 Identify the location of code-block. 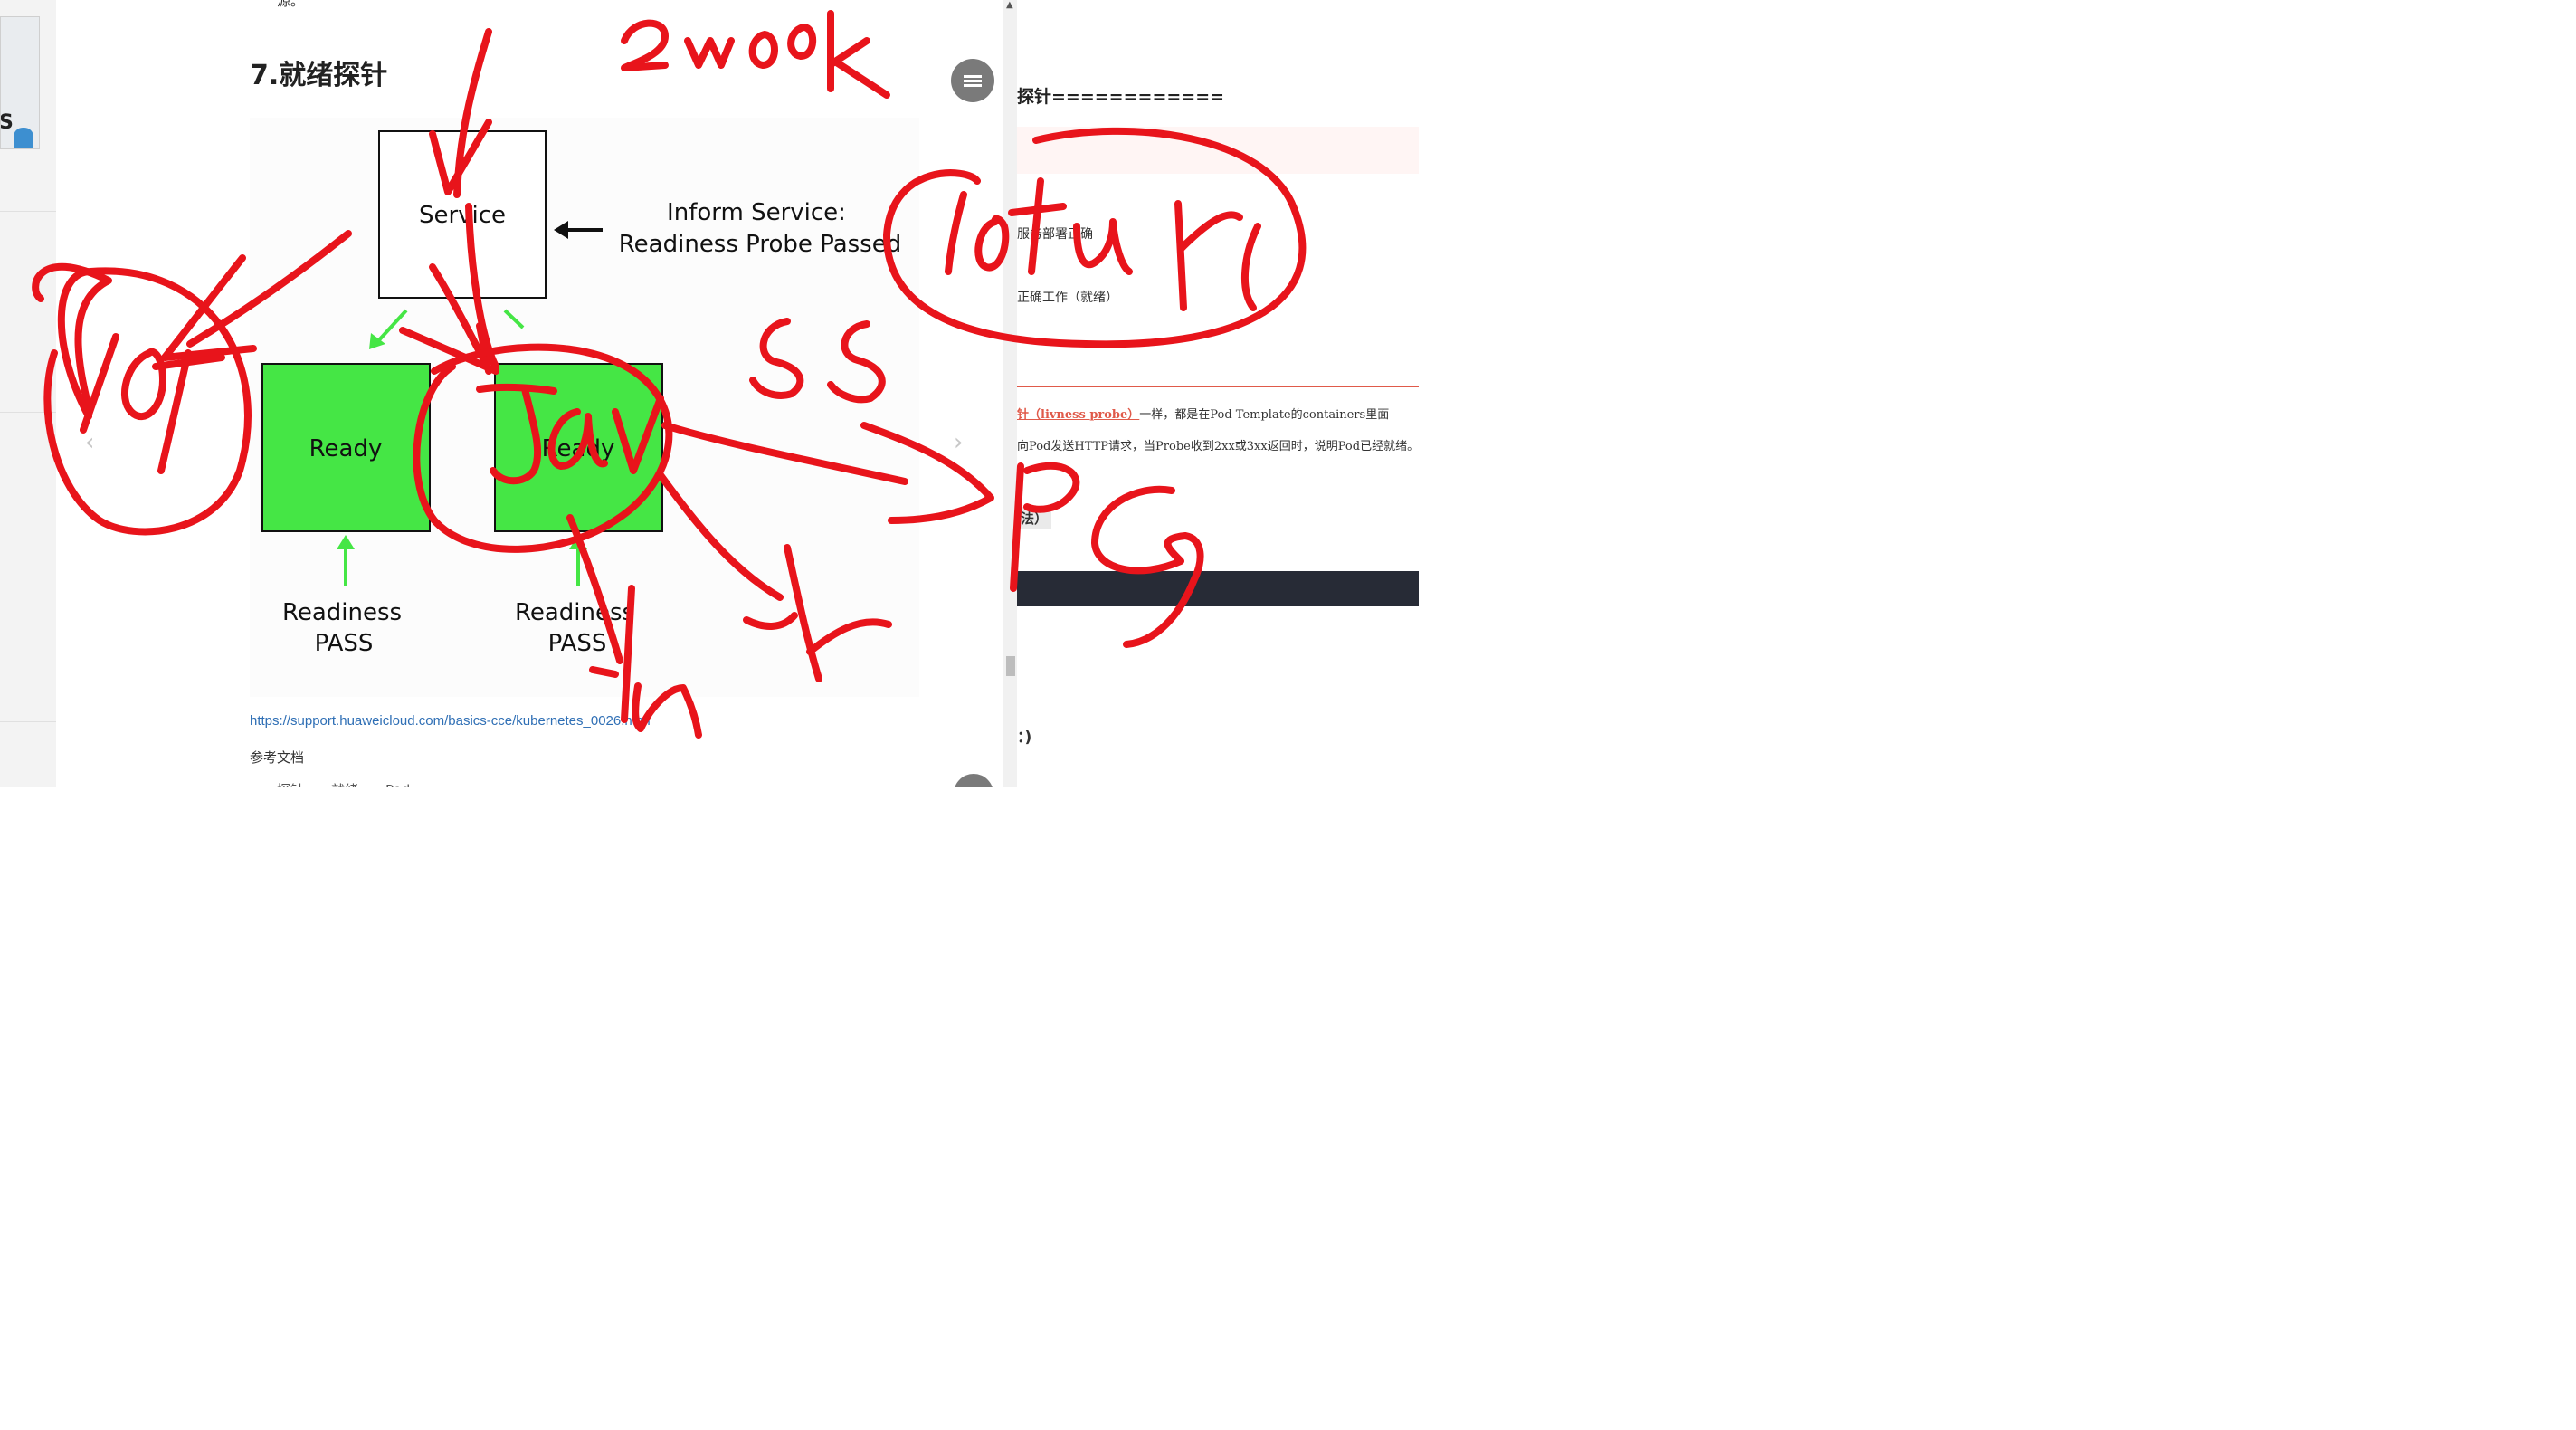
(1218, 588).